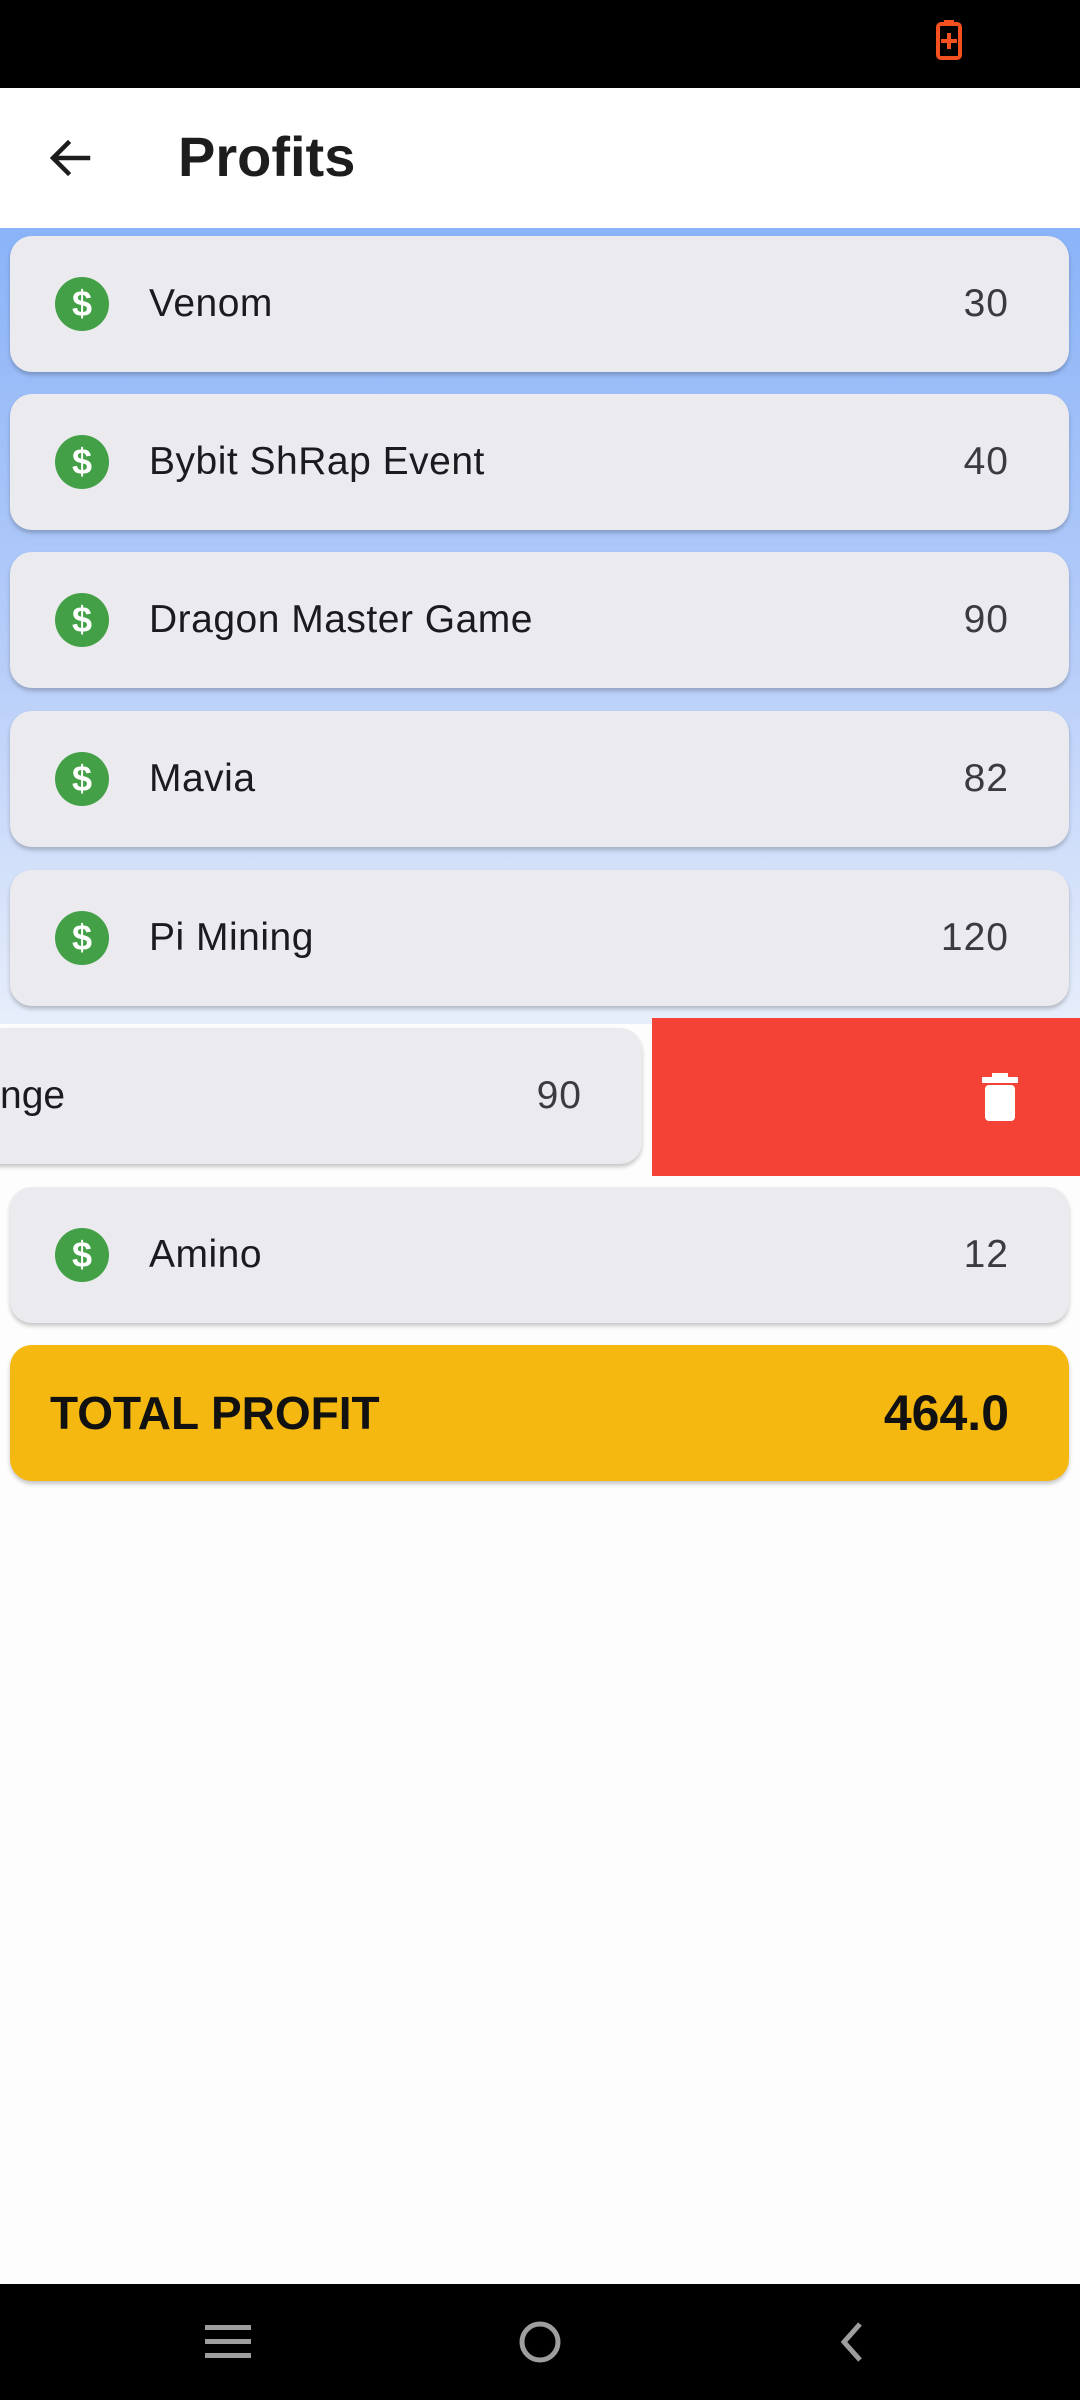  Describe the element at coordinates (946, 1413) in the screenshot. I see `total-profit-value: 464.0` at that location.